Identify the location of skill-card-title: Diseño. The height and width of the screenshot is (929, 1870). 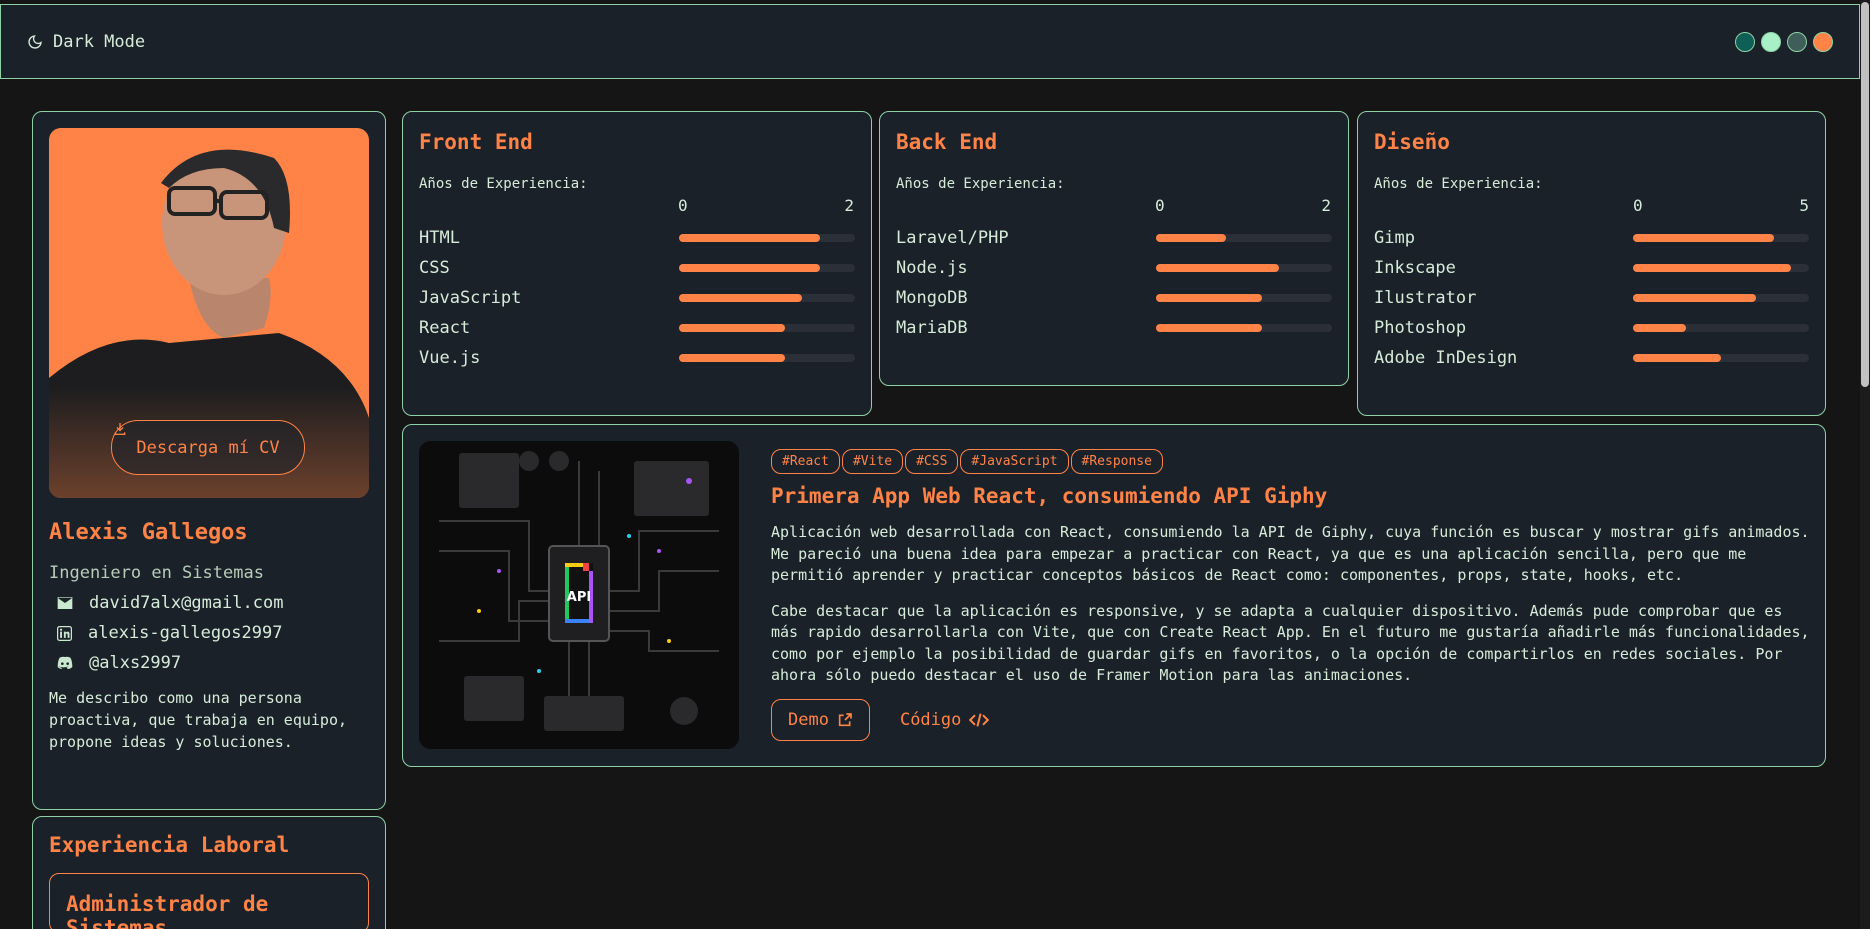
(1412, 142).